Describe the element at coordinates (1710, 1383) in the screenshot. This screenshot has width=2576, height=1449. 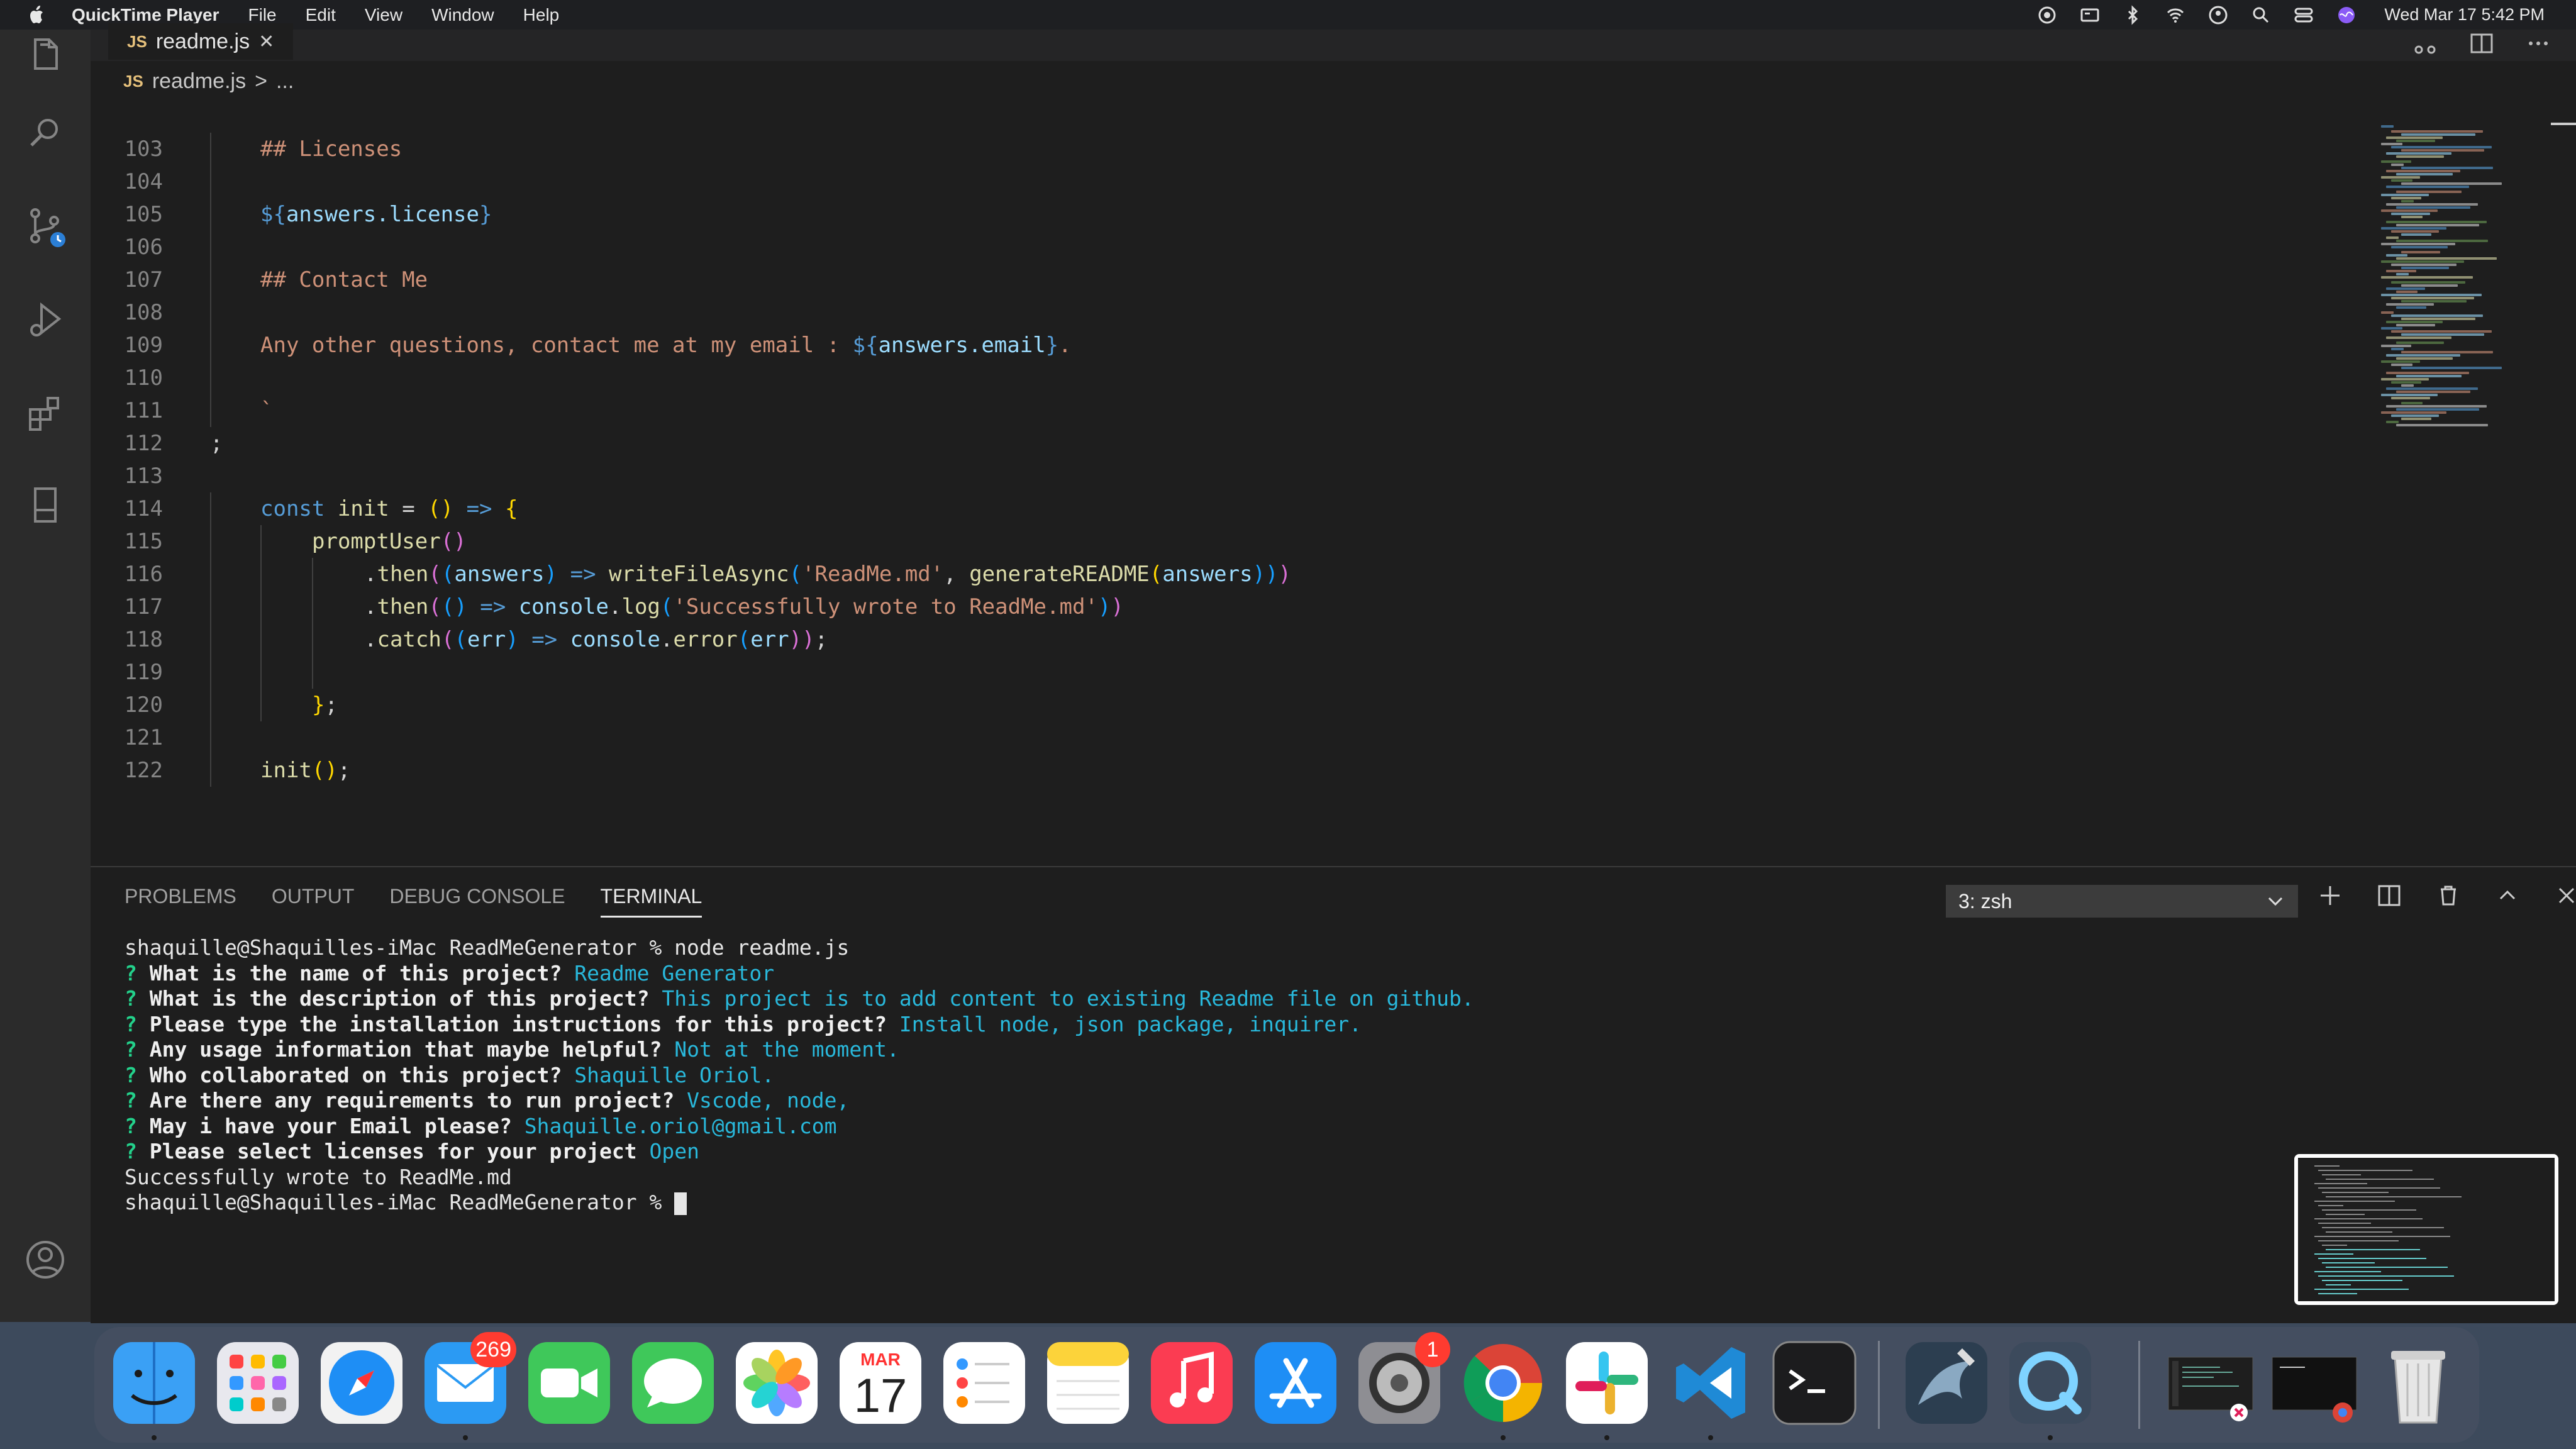
I see `vscode-icon` at that location.